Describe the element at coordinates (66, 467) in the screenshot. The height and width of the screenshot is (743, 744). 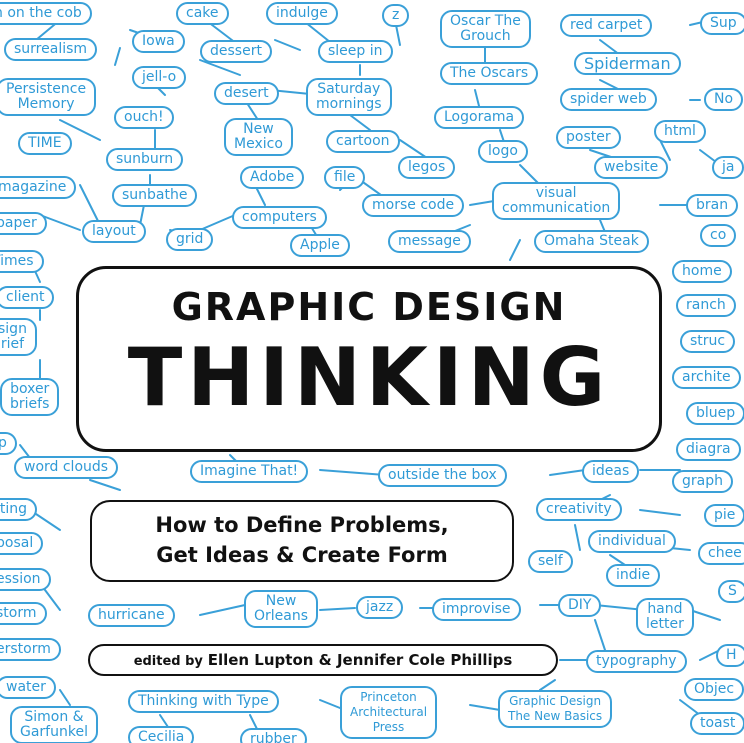
I see `bubble-word-clouds: word clouds` at that location.